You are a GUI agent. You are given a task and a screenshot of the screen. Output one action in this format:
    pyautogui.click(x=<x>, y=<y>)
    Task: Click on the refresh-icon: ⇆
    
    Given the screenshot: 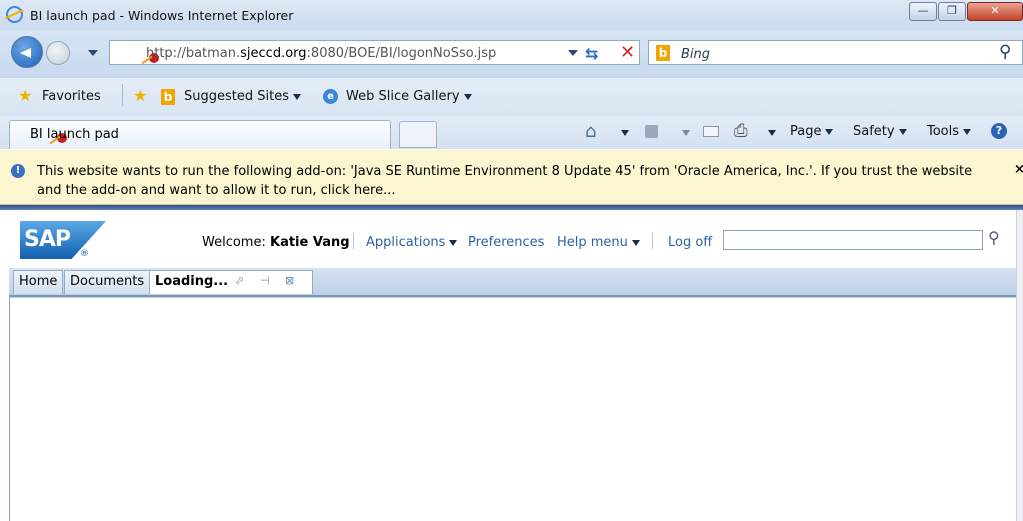 What is the action you would take?
    pyautogui.click(x=591, y=53)
    